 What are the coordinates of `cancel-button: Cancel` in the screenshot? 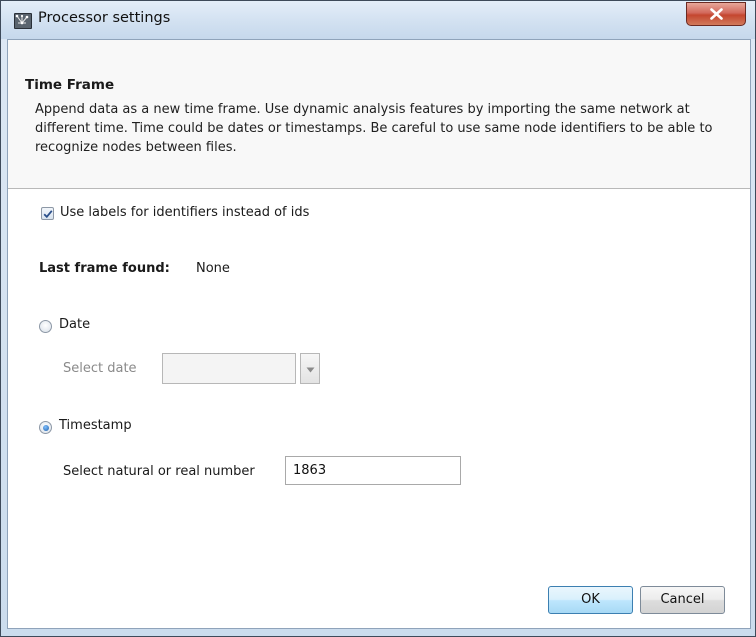 It's located at (682, 600).